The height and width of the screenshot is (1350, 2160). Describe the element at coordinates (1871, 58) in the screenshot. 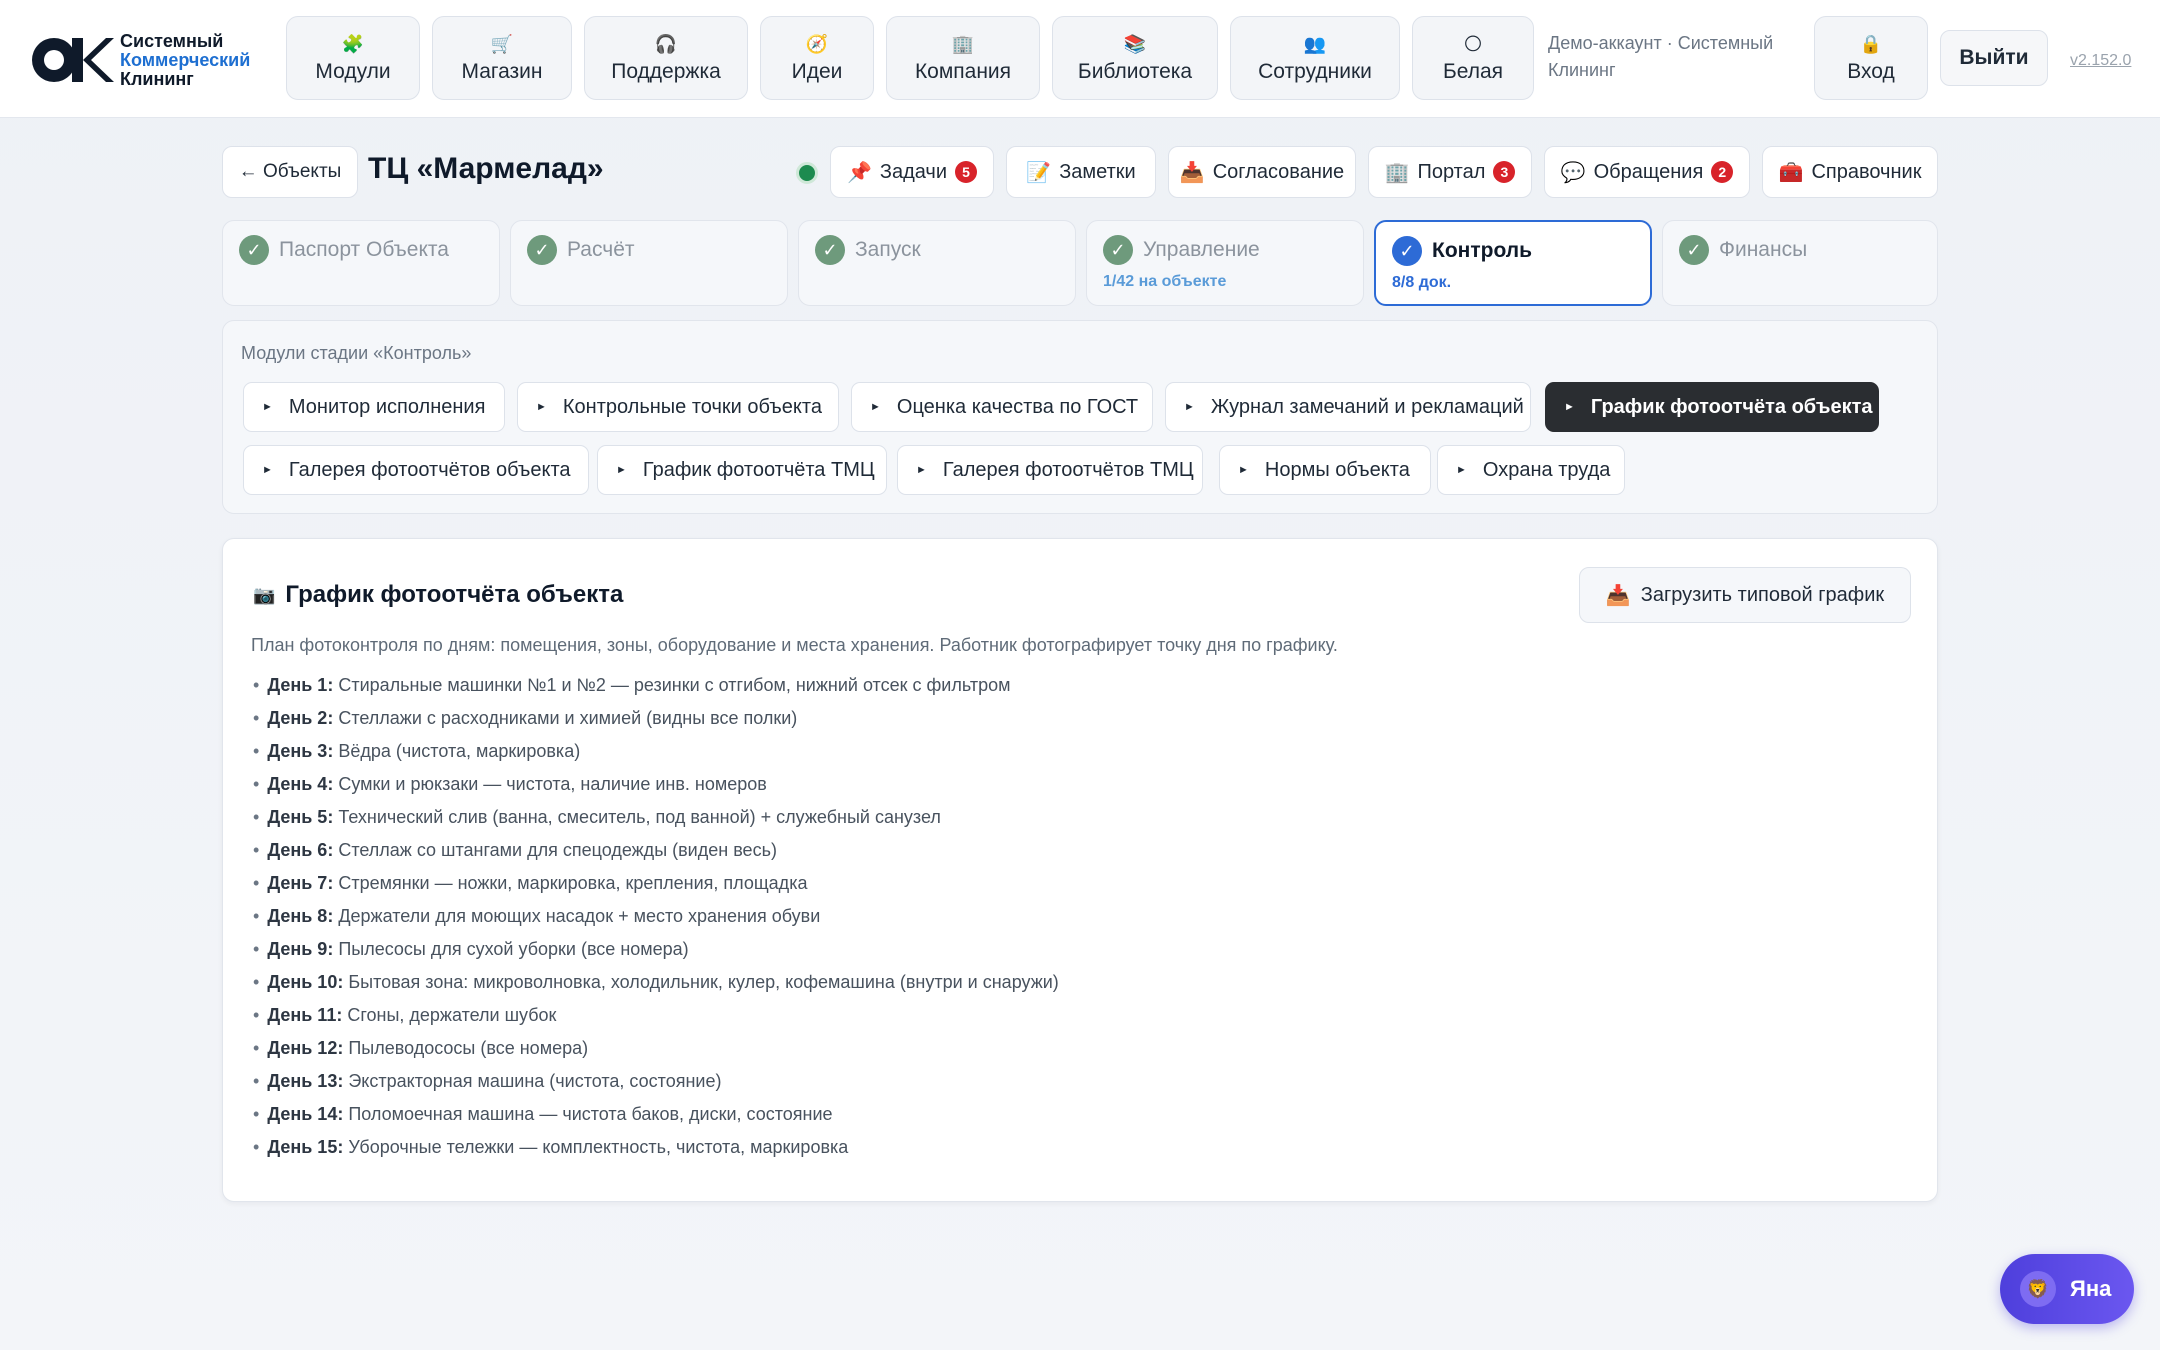

I see `login-button: 🔒 Вход` at that location.